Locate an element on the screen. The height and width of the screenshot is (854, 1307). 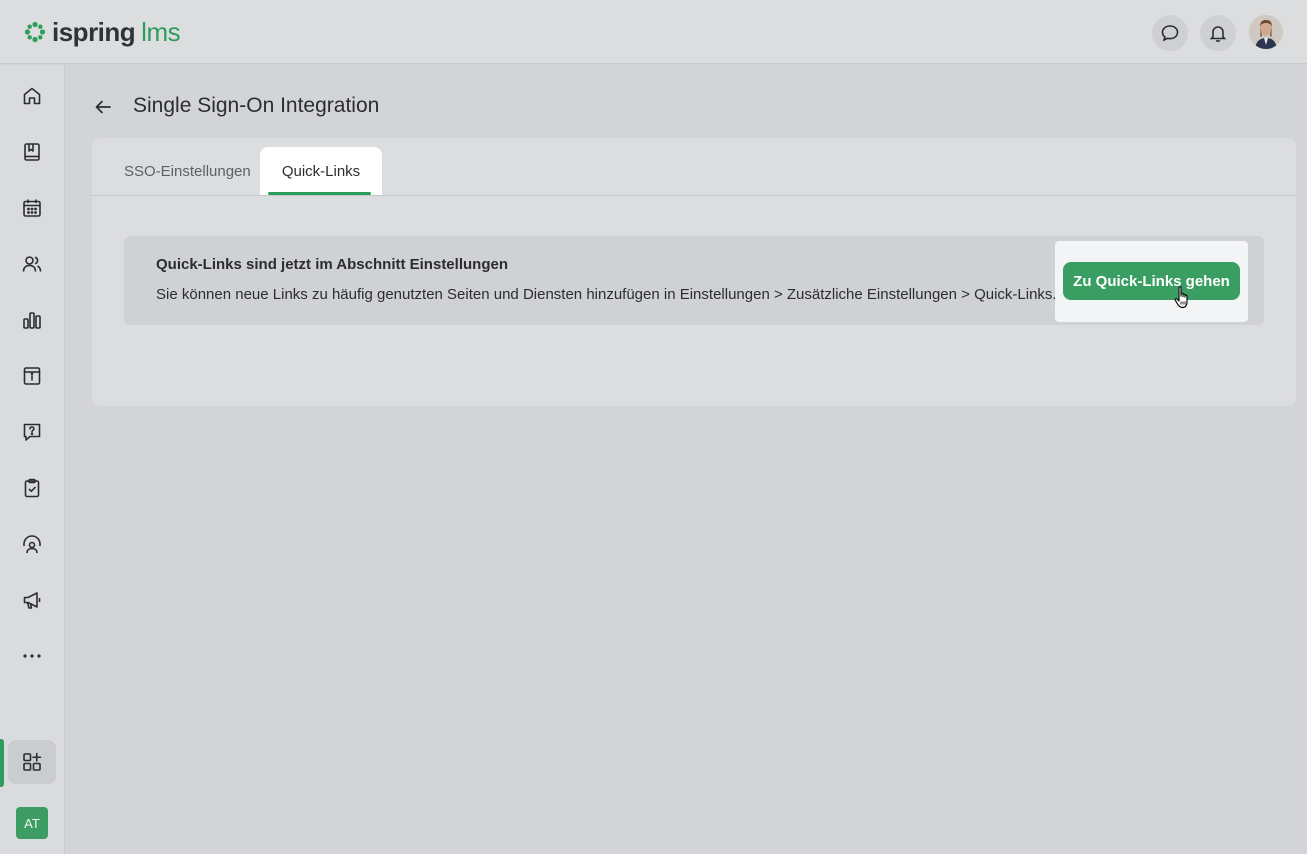
tab-bar: SSO-Einstellungen Quick-Links is located at coordinates (694, 167).